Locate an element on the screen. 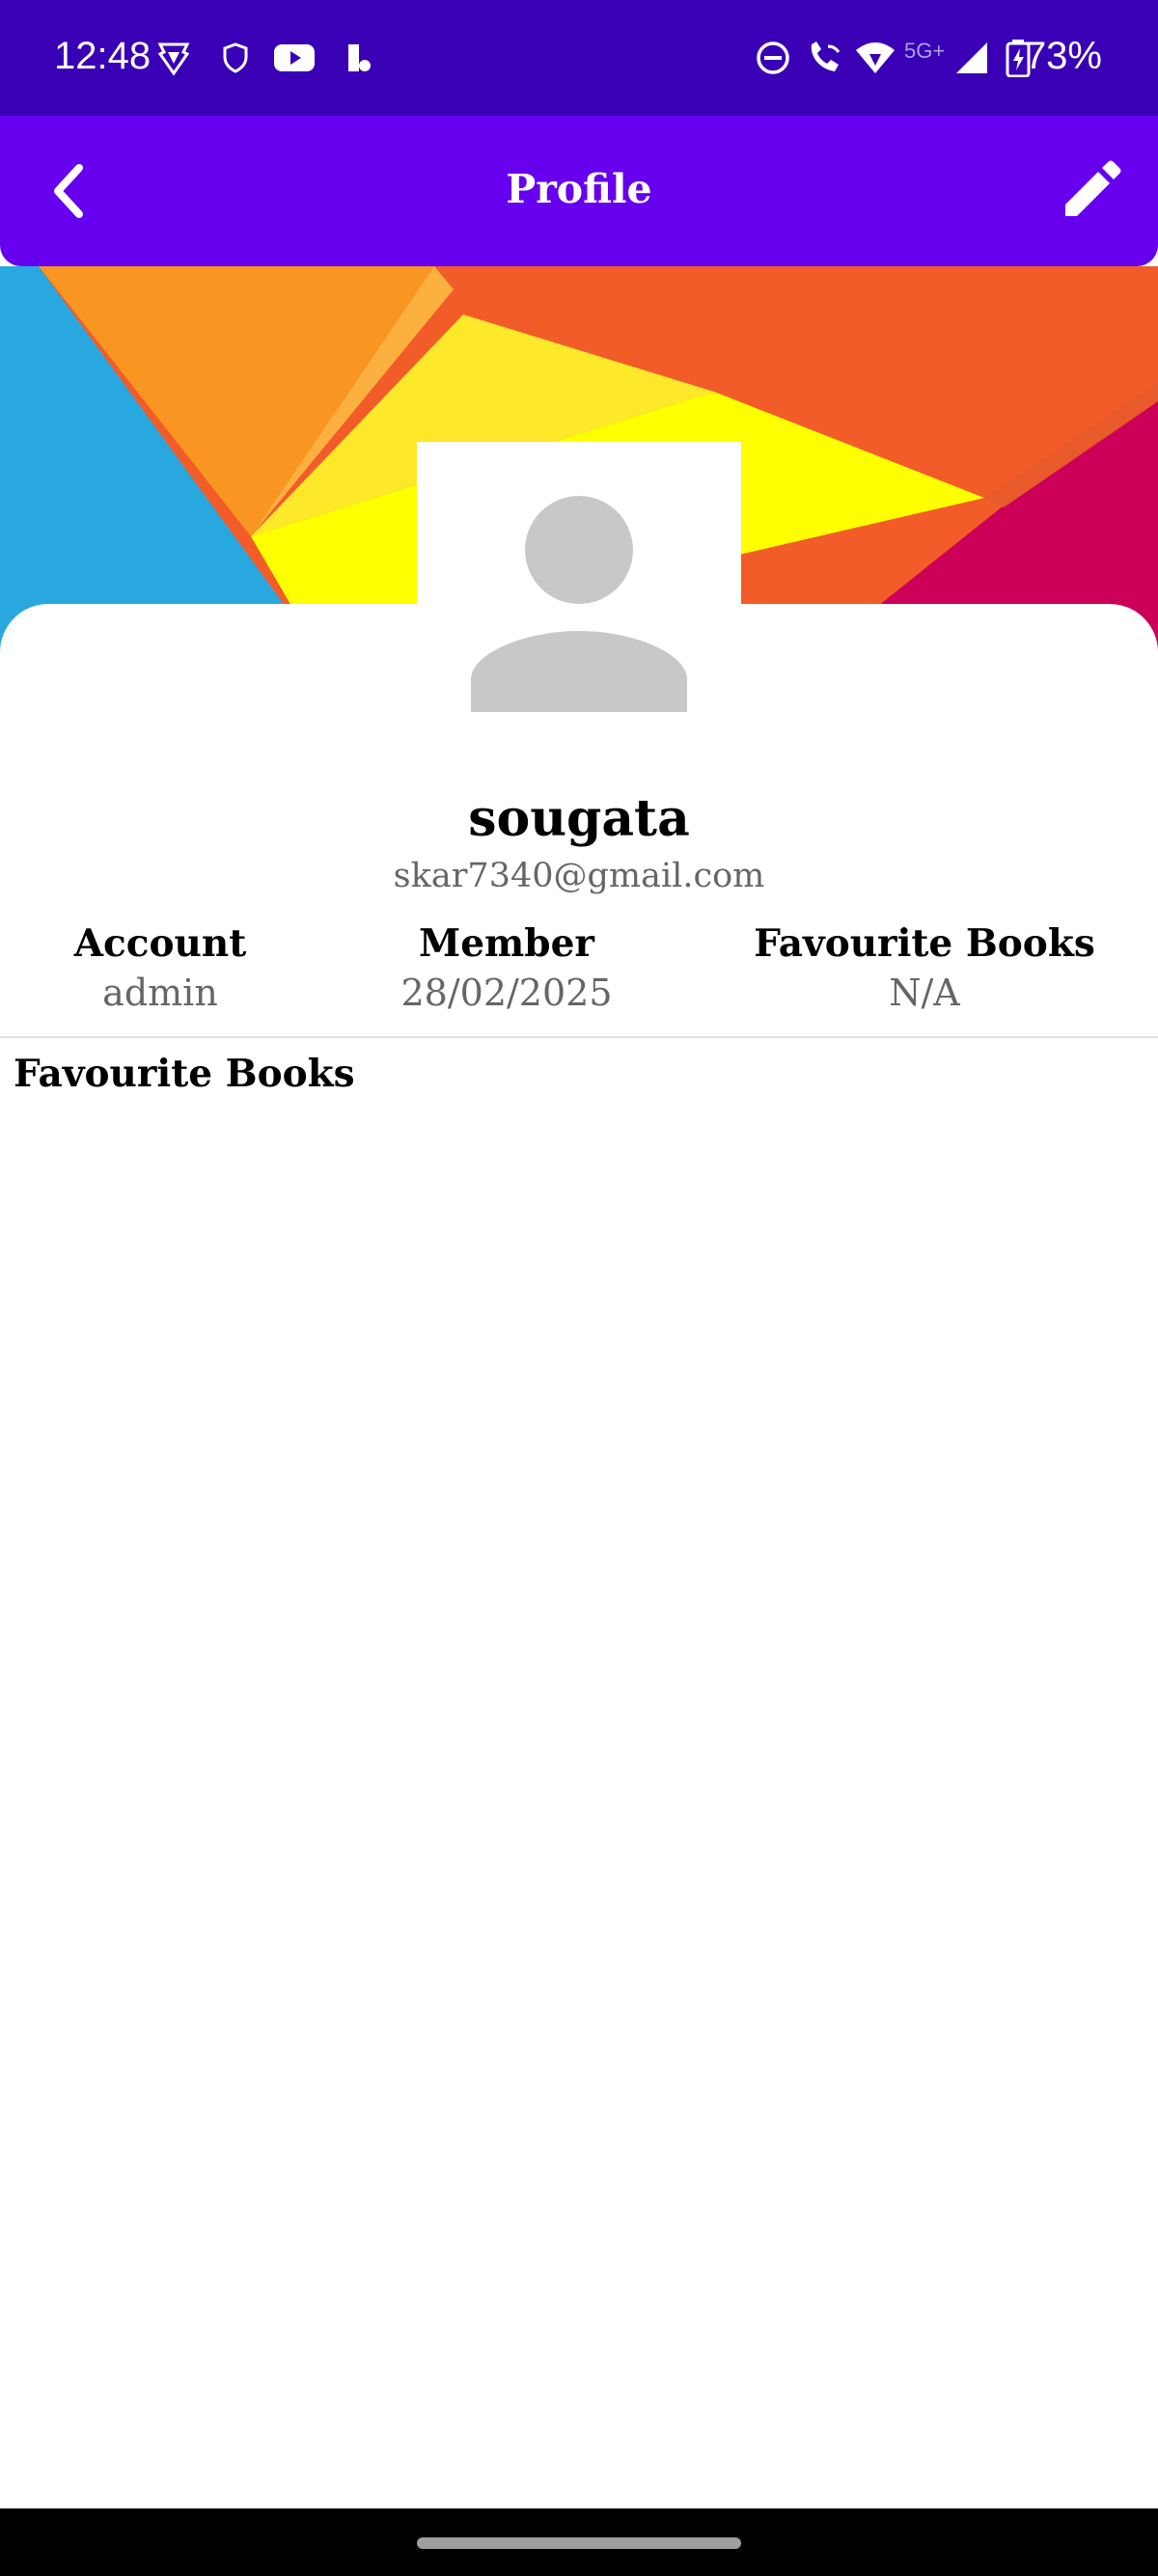 The width and height of the screenshot is (1158, 2576). stat-favourite-books: Favourite Books N/A is located at coordinates (924, 968).